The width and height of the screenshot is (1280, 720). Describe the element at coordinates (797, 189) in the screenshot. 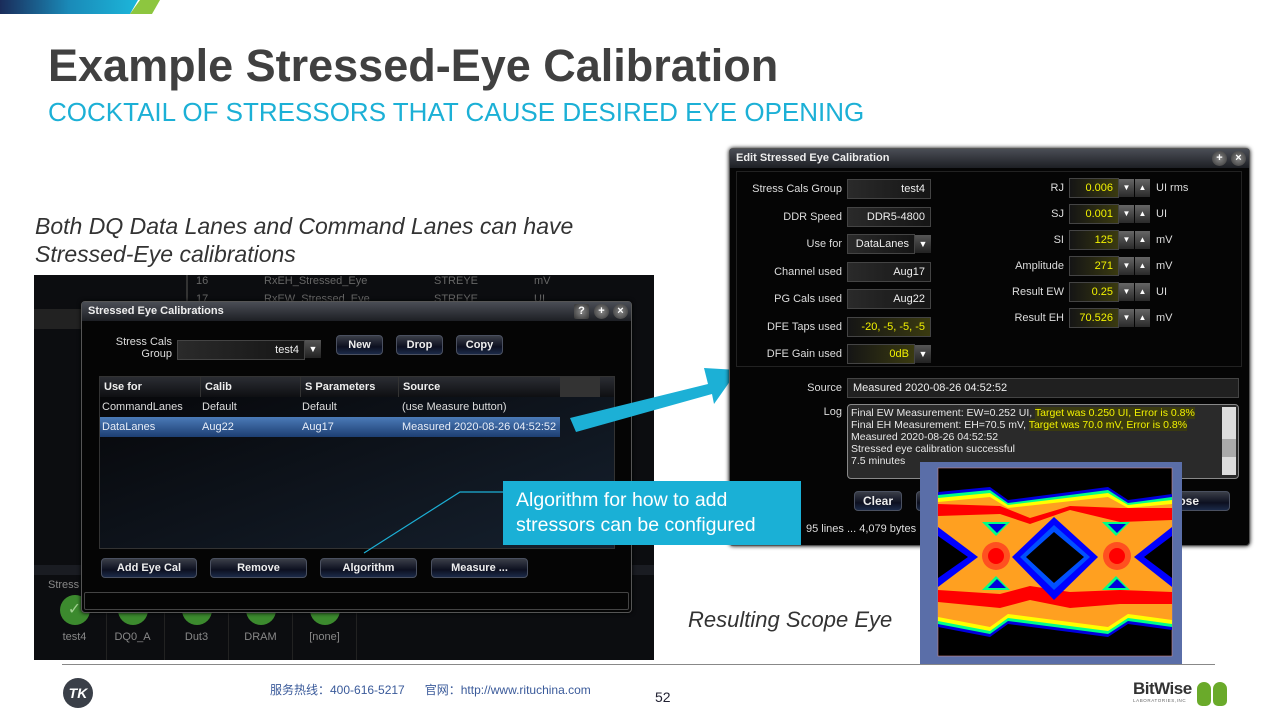

I see `field-label: Stress Cals Group` at that location.